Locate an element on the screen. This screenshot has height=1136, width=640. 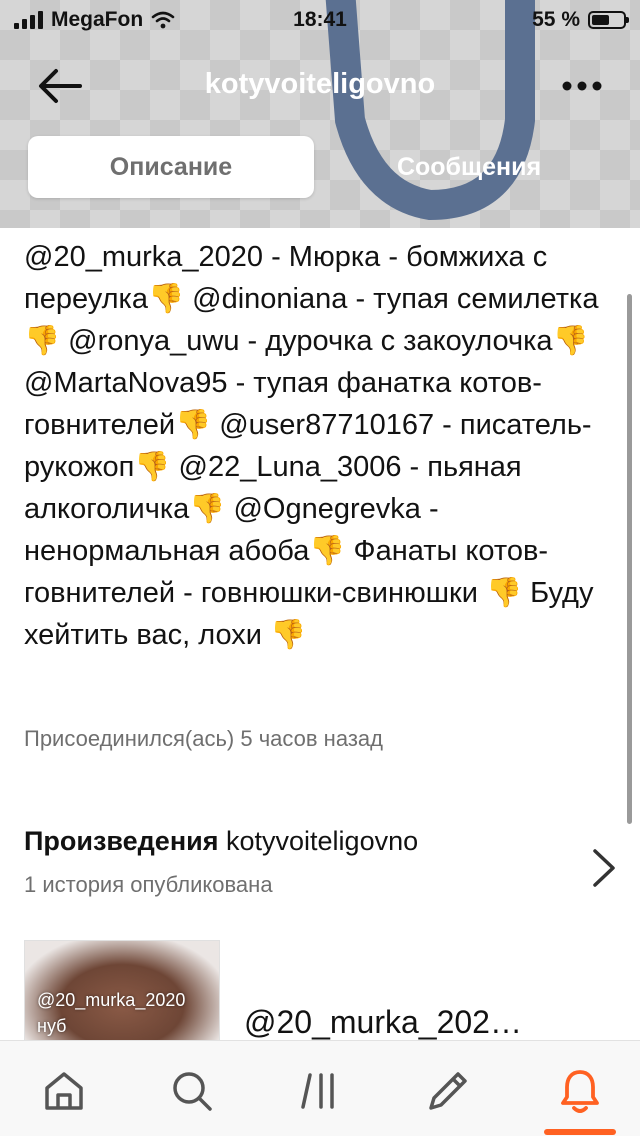
nav-notifications-button is located at coordinates (580, 1091).